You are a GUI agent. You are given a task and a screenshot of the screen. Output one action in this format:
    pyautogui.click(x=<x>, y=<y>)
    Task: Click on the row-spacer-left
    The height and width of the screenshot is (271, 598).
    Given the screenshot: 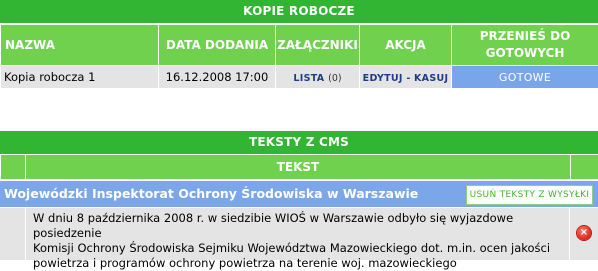 What is the action you would take?
    pyautogui.click(x=12, y=234)
    